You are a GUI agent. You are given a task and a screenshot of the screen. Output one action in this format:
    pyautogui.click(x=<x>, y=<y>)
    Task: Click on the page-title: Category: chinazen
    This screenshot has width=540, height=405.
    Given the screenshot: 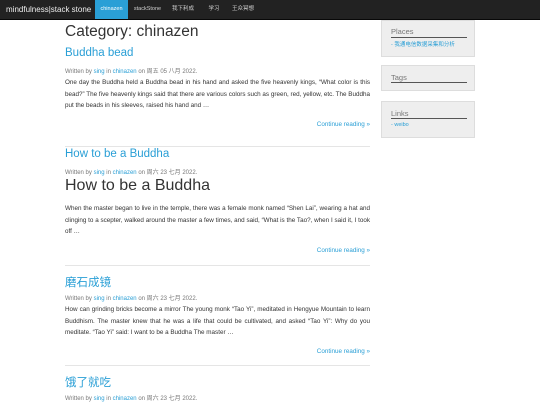 What is the action you would take?
    pyautogui.click(x=132, y=31)
    